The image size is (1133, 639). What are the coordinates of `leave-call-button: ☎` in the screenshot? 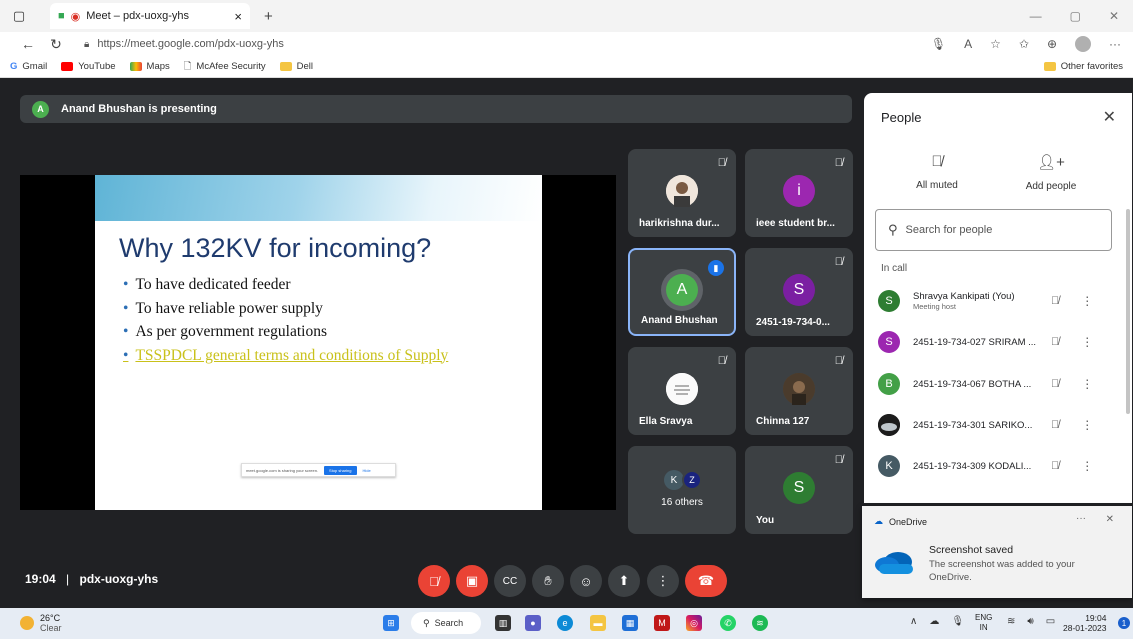 It's located at (706, 581).